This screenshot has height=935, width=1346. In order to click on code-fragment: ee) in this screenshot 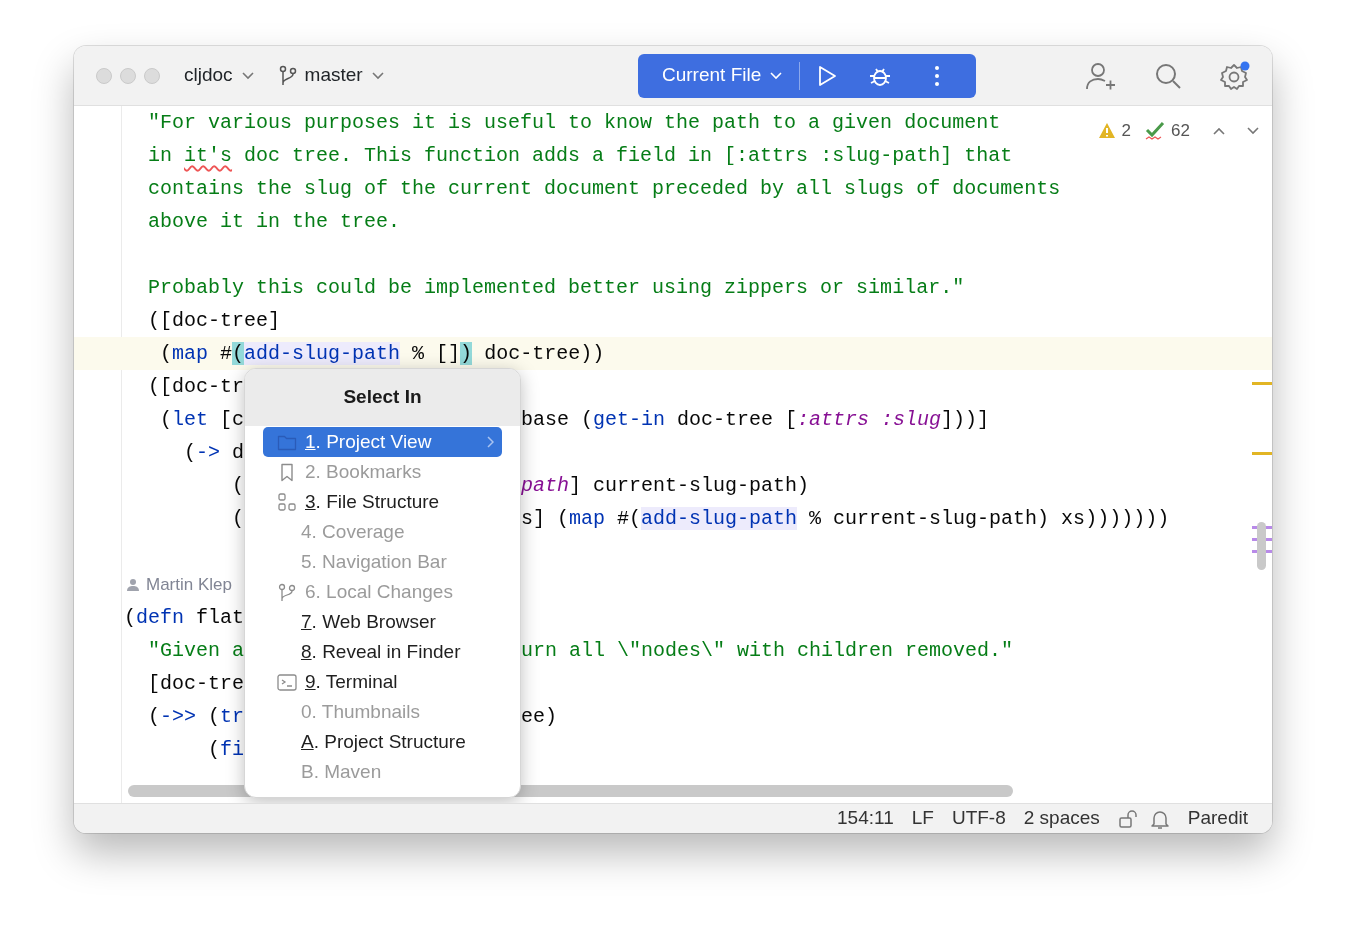, I will do `click(539, 716)`.